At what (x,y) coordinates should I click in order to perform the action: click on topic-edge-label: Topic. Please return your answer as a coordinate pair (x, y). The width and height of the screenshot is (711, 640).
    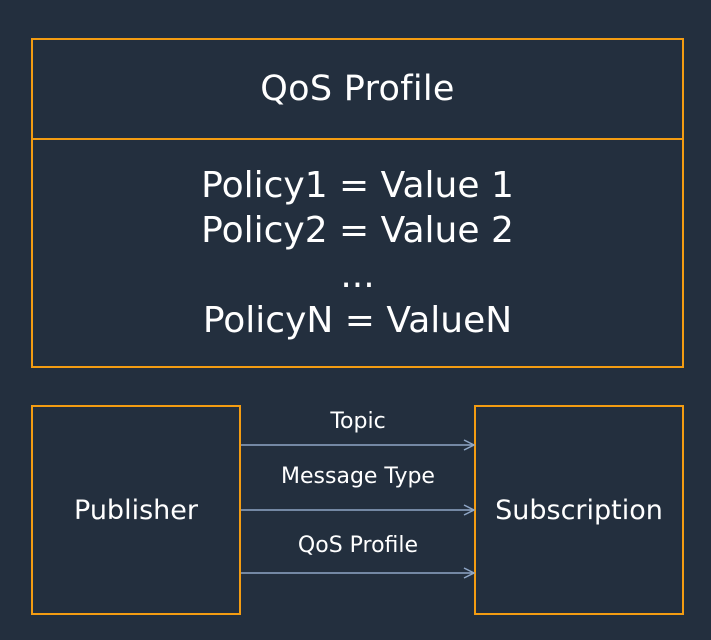
    Looking at the image, I should click on (358, 421).